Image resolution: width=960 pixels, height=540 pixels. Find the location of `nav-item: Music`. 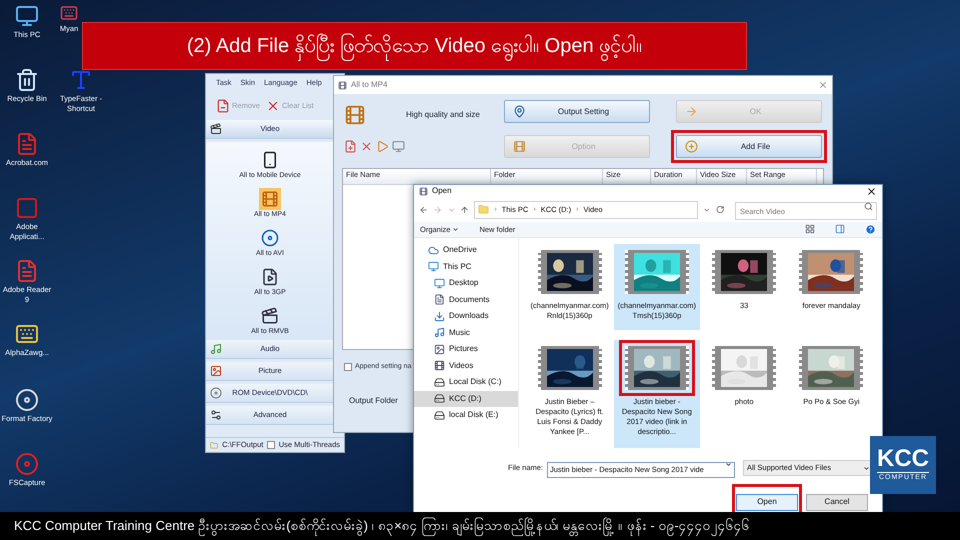

nav-item: Music is located at coordinates (466, 332).